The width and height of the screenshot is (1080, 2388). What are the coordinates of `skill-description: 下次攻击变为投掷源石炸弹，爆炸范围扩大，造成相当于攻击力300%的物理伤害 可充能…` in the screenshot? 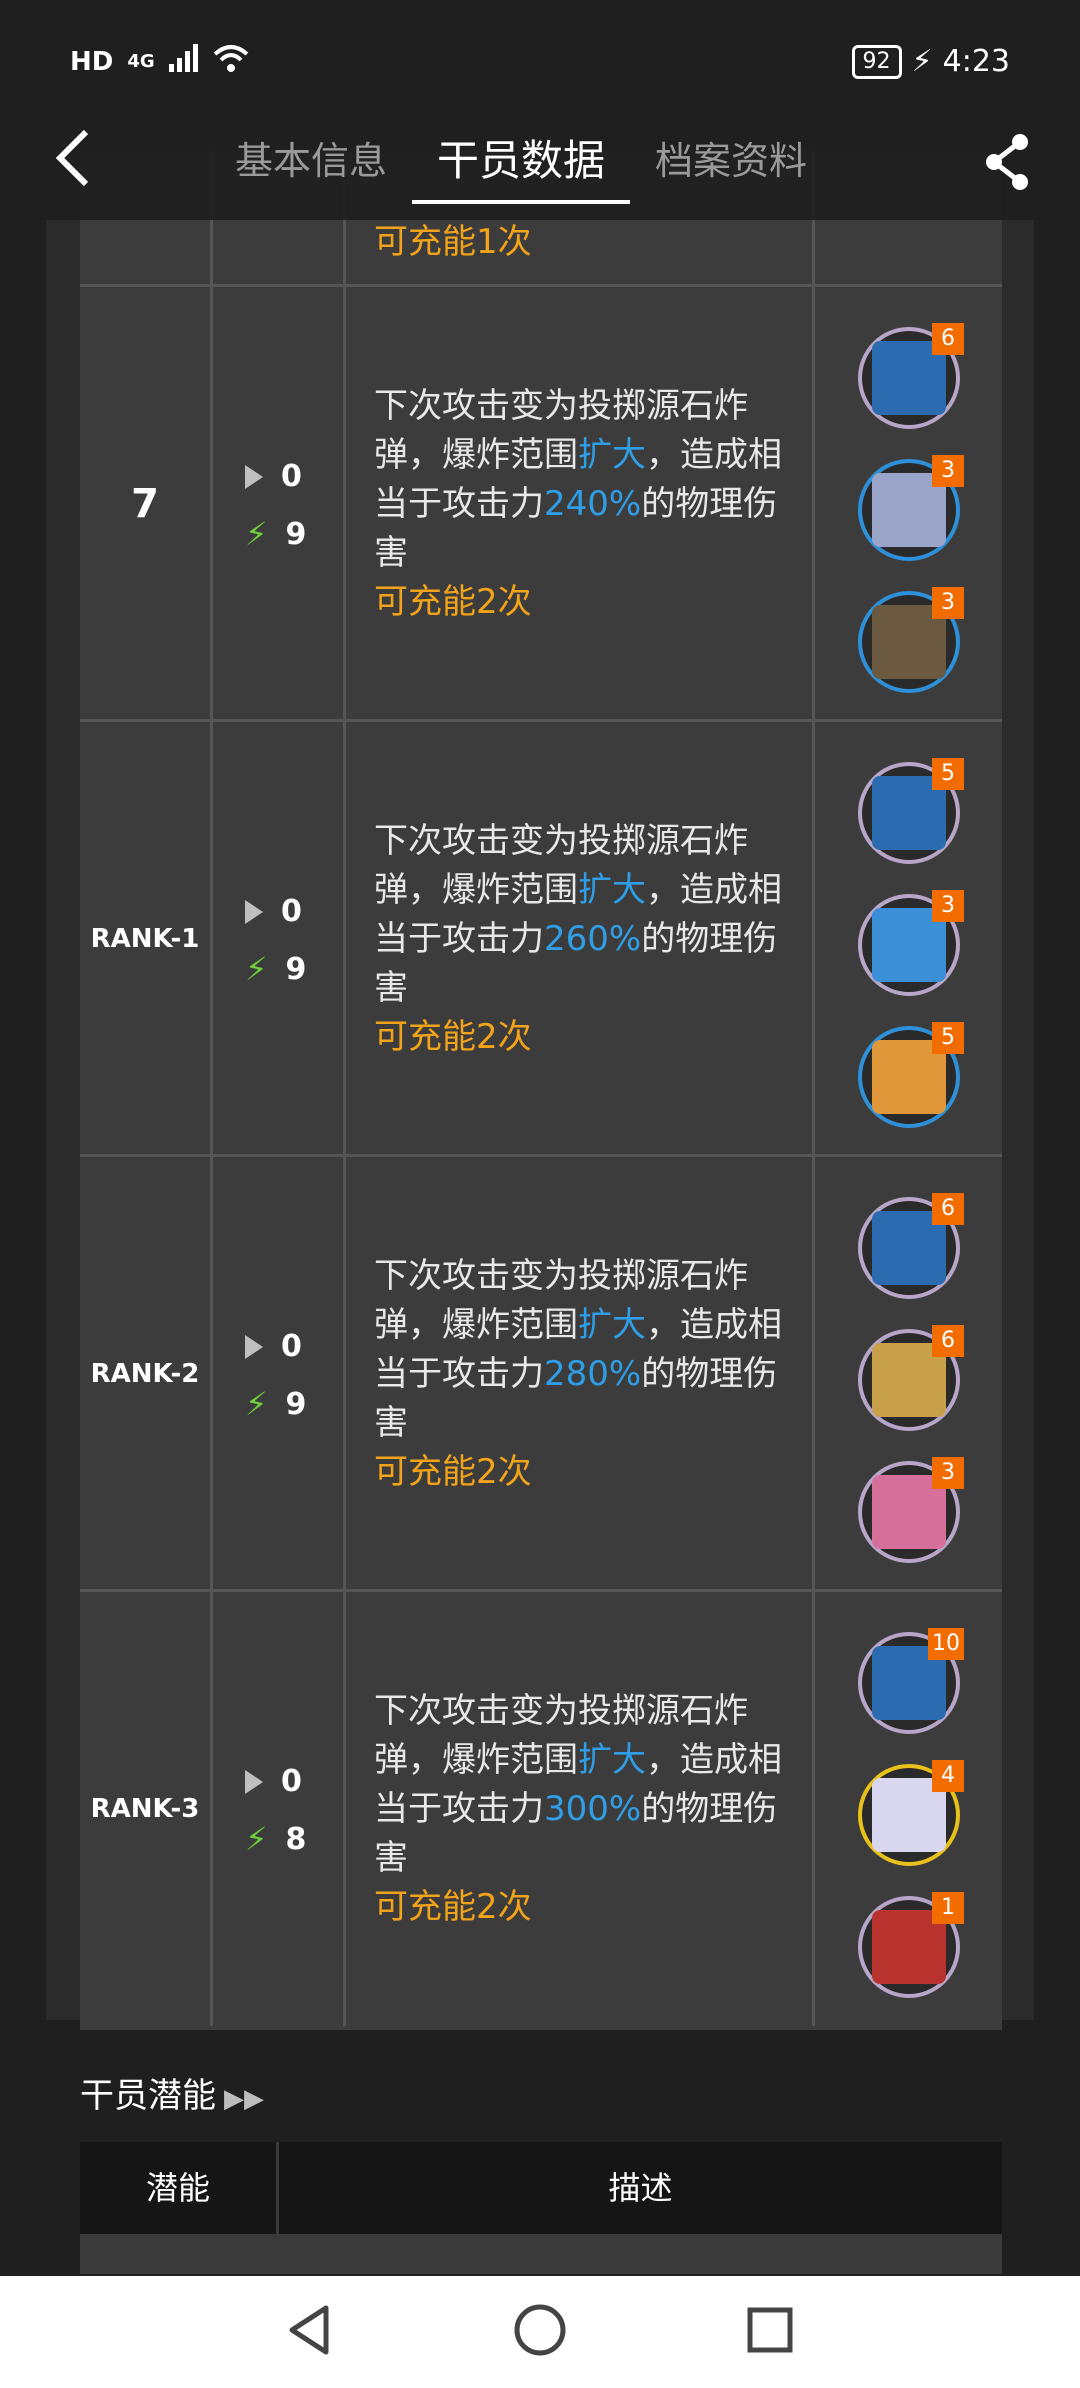 It's located at (583, 1809).